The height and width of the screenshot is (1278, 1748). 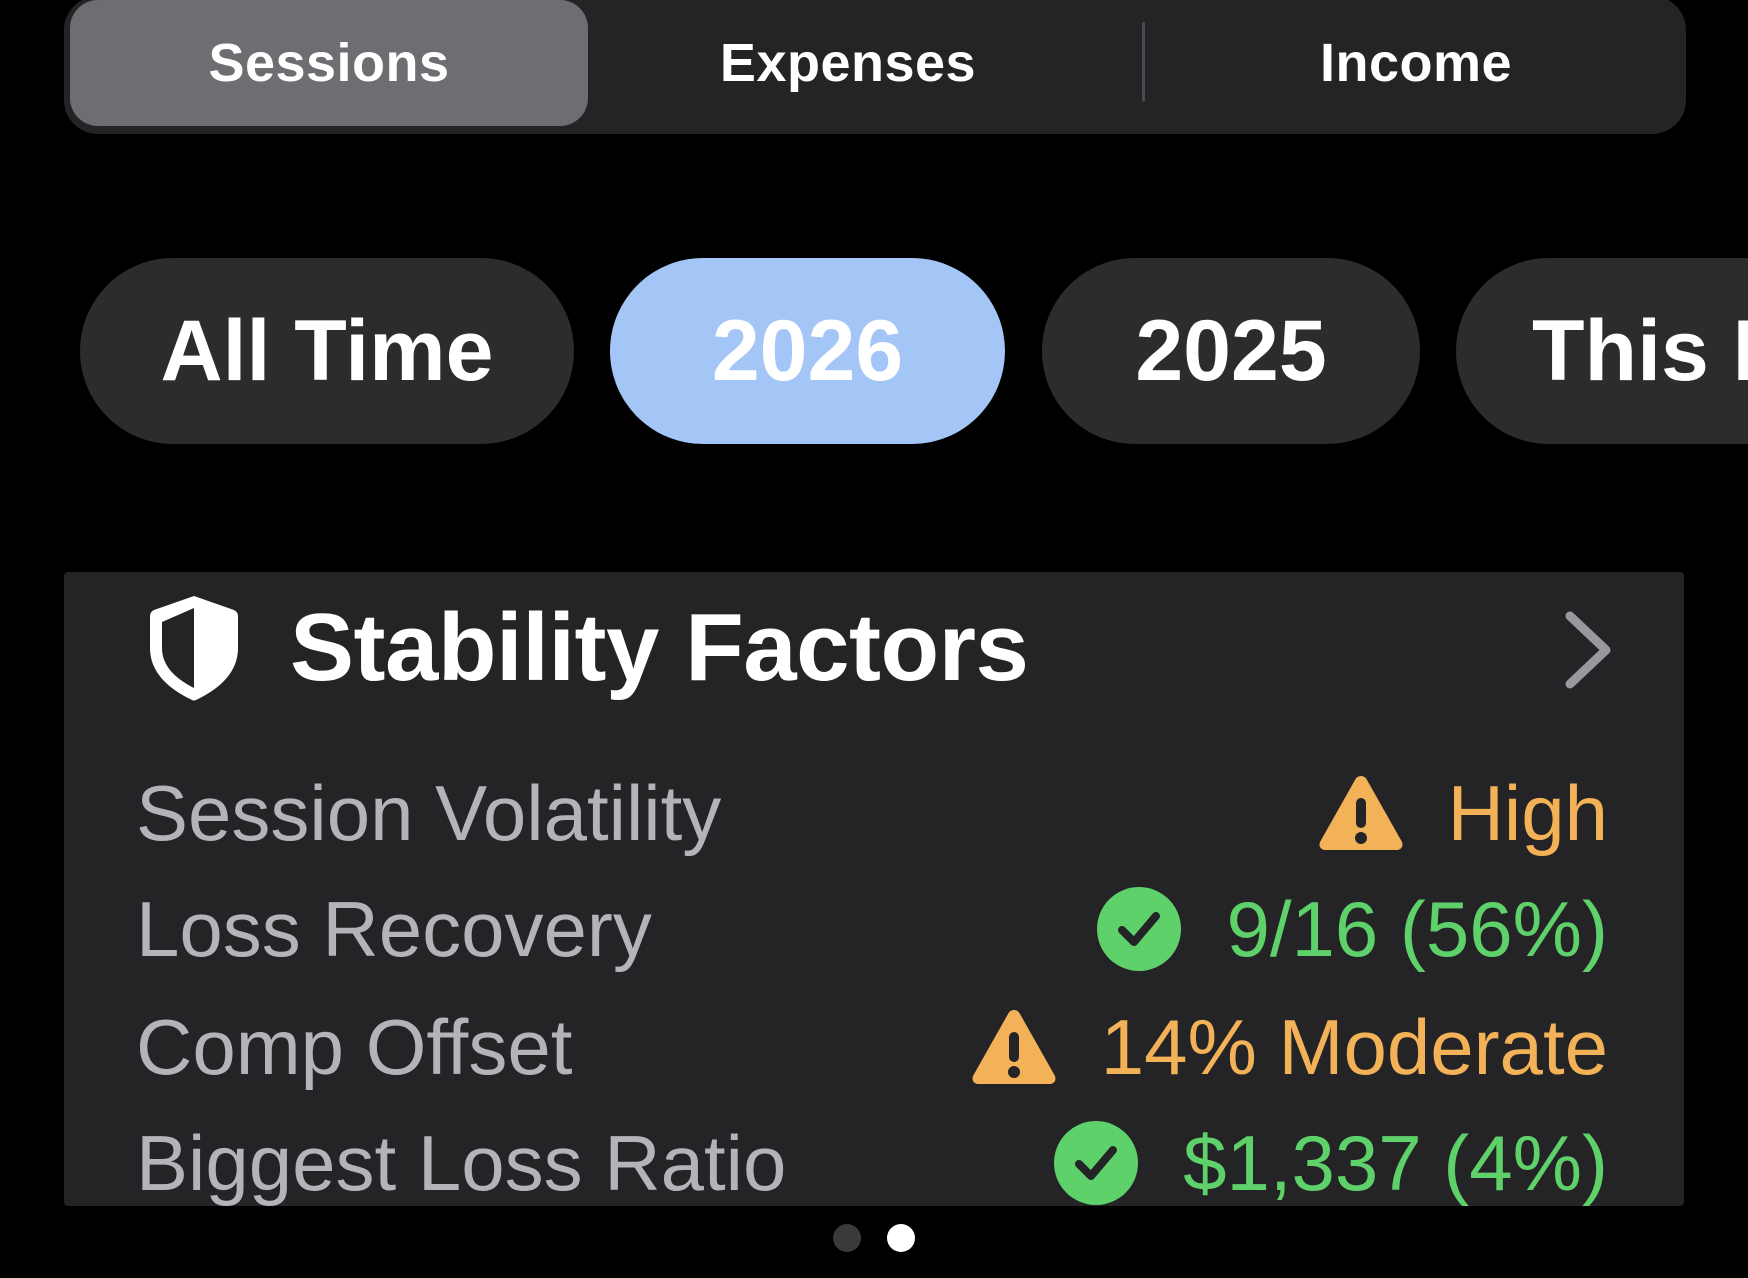 I want to click on stability-row: Comp Offset 14% Moderate, so click(x=874, y=1047).